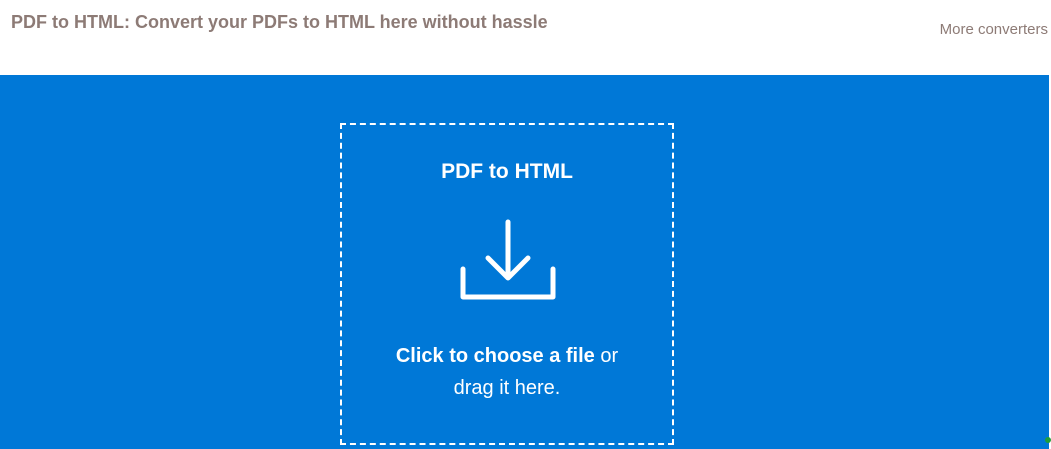  What do you see at coordinates (507, 388) in the screenshot?
I see `drag-text: drag it here.` at bounding box center [507, 388].